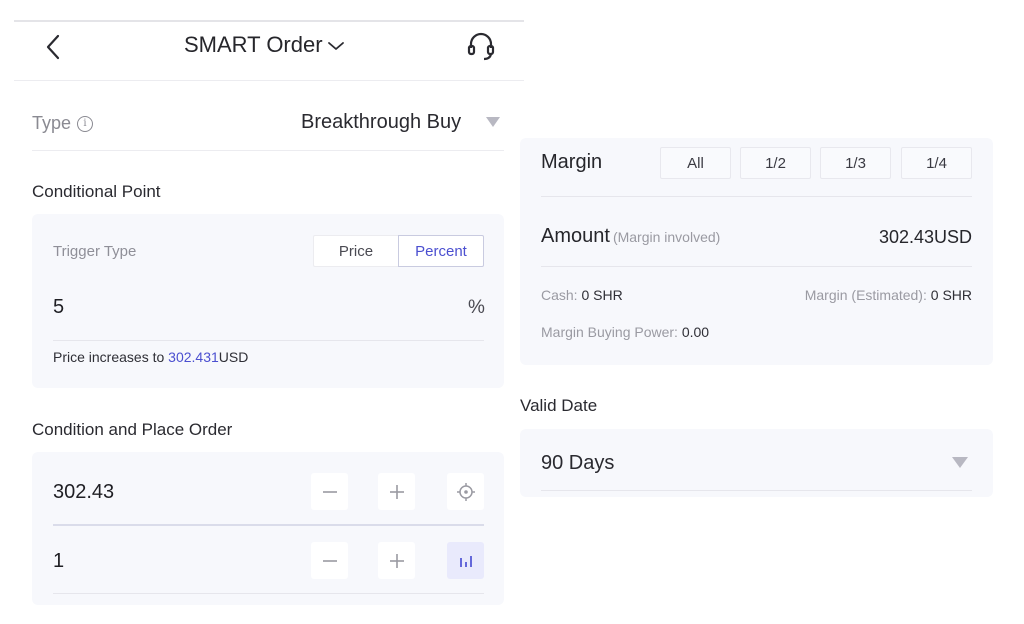 This screenshot has width=1024, height=624. What do you see at coordinates (559, 405) in the screenshot?
I see `valid-date-label: Valid Date` at bounding box center [559, 405].